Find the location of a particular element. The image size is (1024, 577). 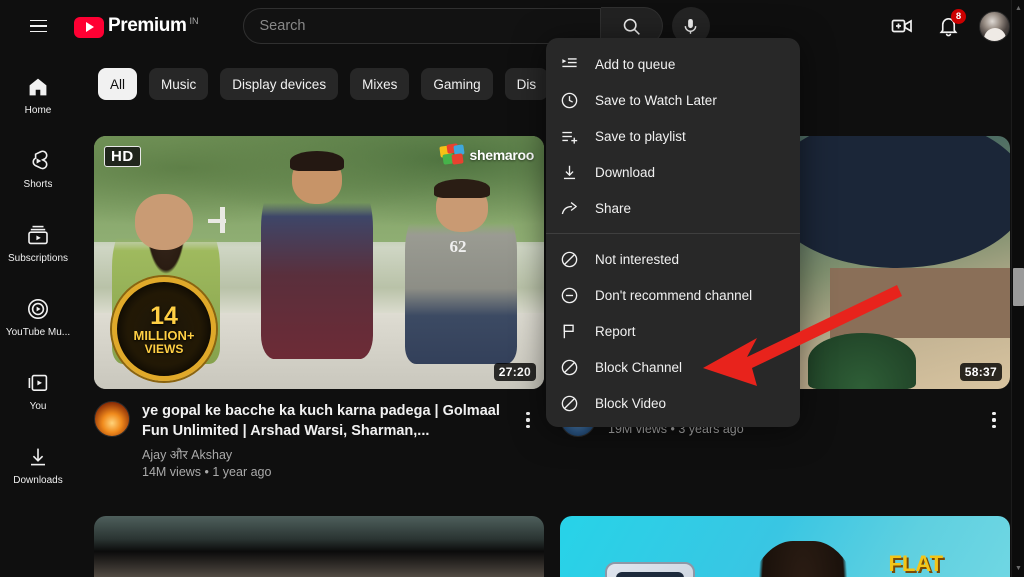

header-actions: 8 is located at coordinates (946, 26).